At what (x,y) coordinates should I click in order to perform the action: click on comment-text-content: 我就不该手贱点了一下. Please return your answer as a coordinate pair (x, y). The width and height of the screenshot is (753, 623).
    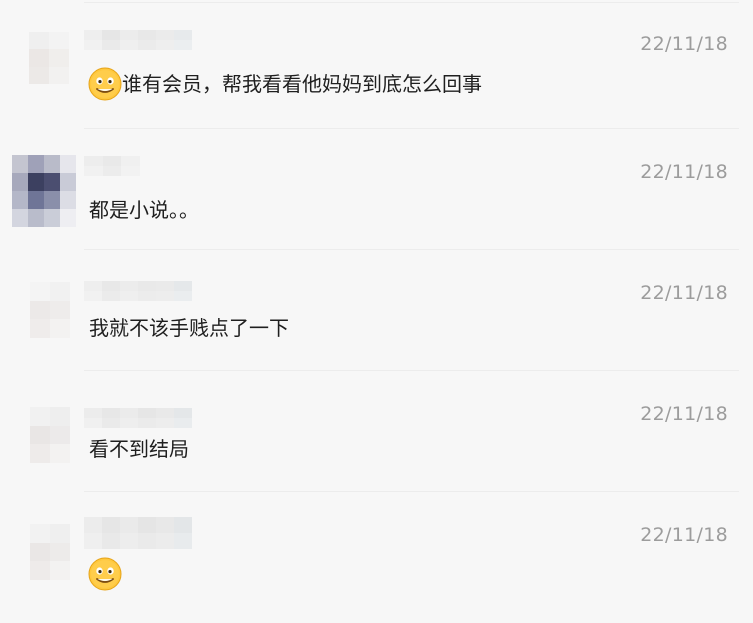
    Looking at the image, I should click on (189, 328).